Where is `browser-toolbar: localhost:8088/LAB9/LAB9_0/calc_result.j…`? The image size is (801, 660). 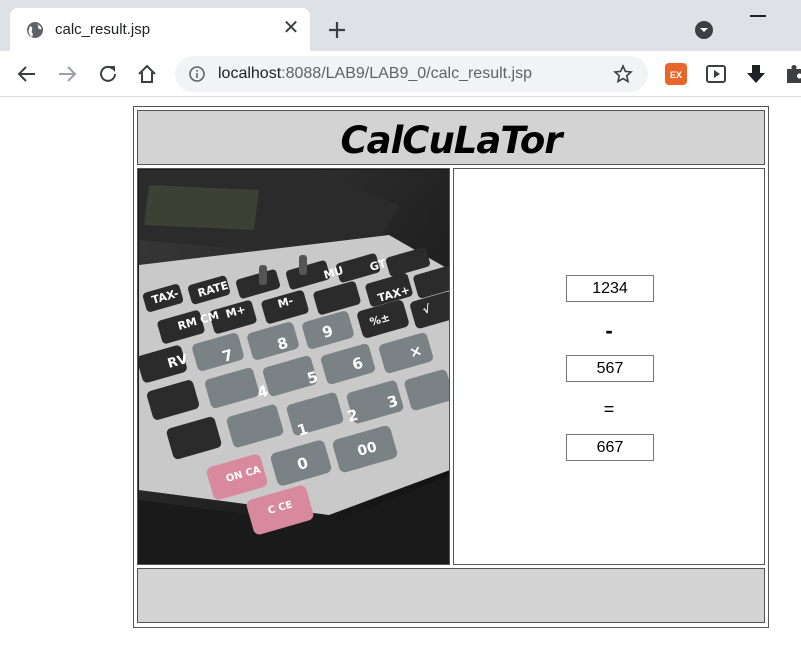 browser-toolbar: localhost:8088/LAB9/LAB9_0/calc_result.j… is located at coordinates (400, 74).